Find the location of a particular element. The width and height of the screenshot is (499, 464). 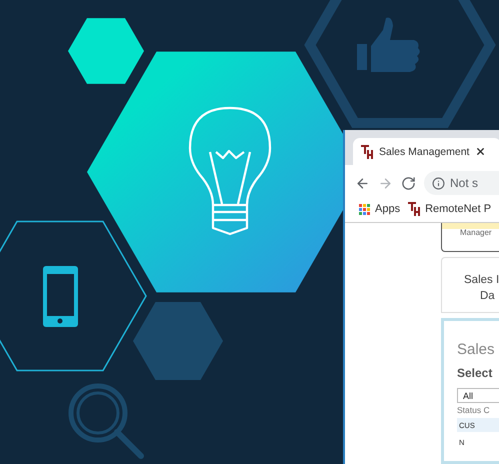

card-title: Da is located at coordinates (487, 296).